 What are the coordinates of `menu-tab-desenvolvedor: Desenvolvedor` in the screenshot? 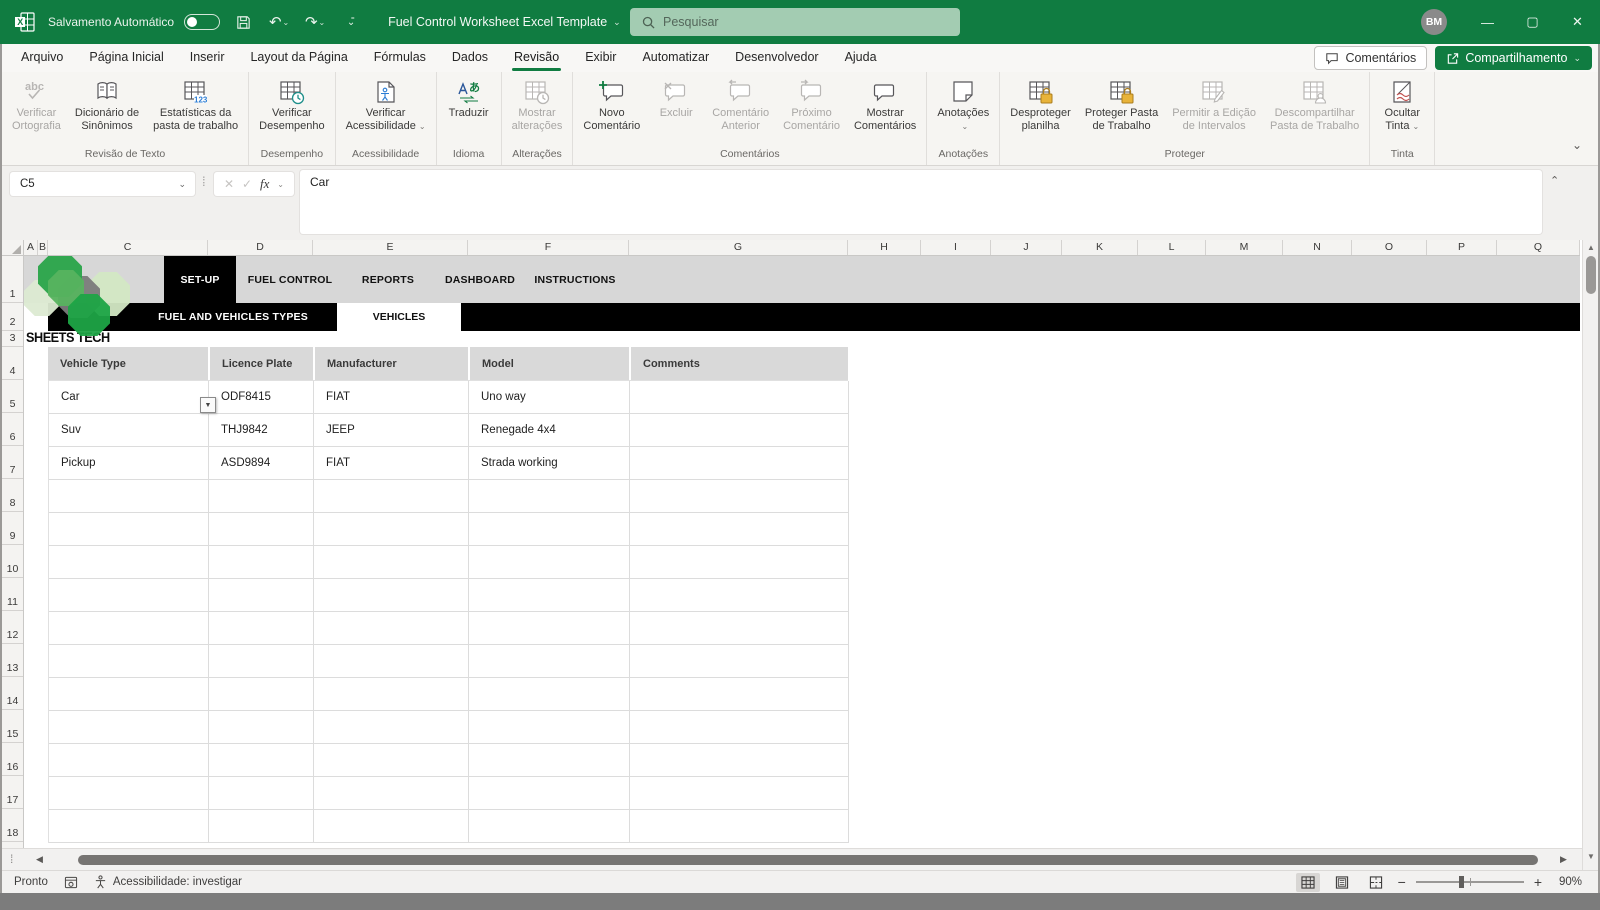 It's located at (776, 58).